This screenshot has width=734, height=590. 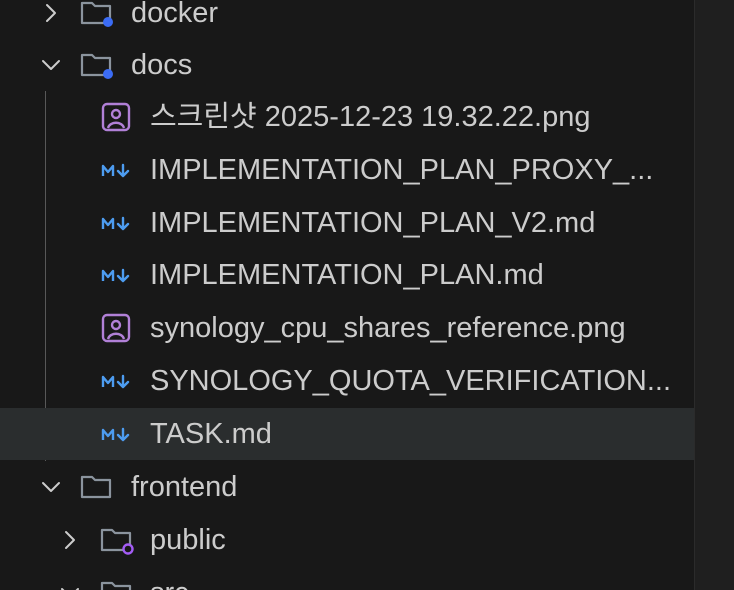 I want to click on file-label: IMPLEMENTATION_PLAN_V2.md, so click(x=373, y=223).